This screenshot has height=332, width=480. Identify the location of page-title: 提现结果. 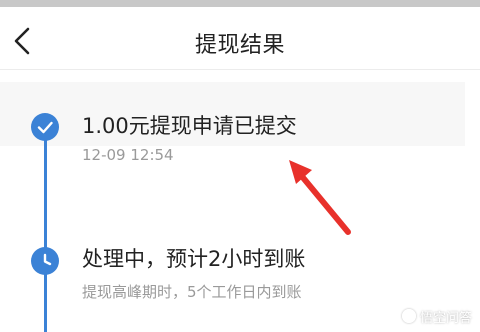
(239, 45).